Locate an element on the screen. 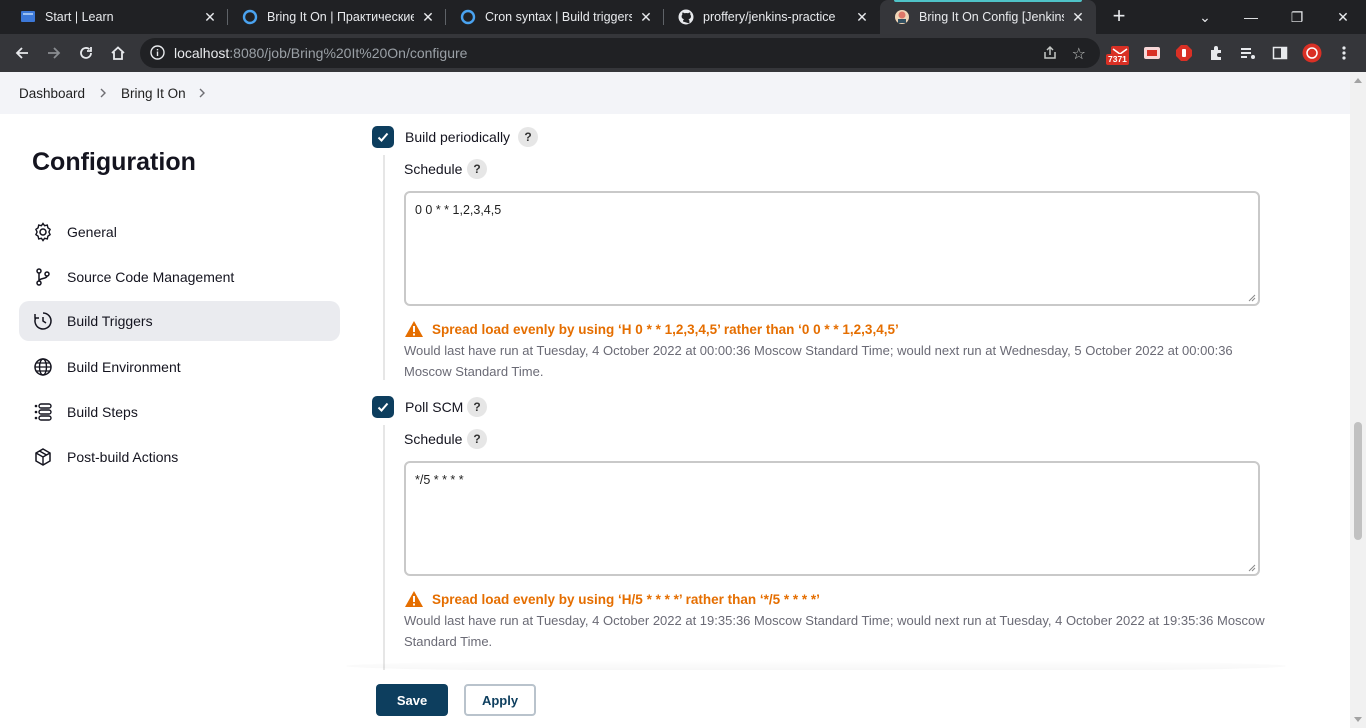 The height and width of the screenshot is (728, 1366). scrollbar-thumb is located at coordinates (1358, 481).